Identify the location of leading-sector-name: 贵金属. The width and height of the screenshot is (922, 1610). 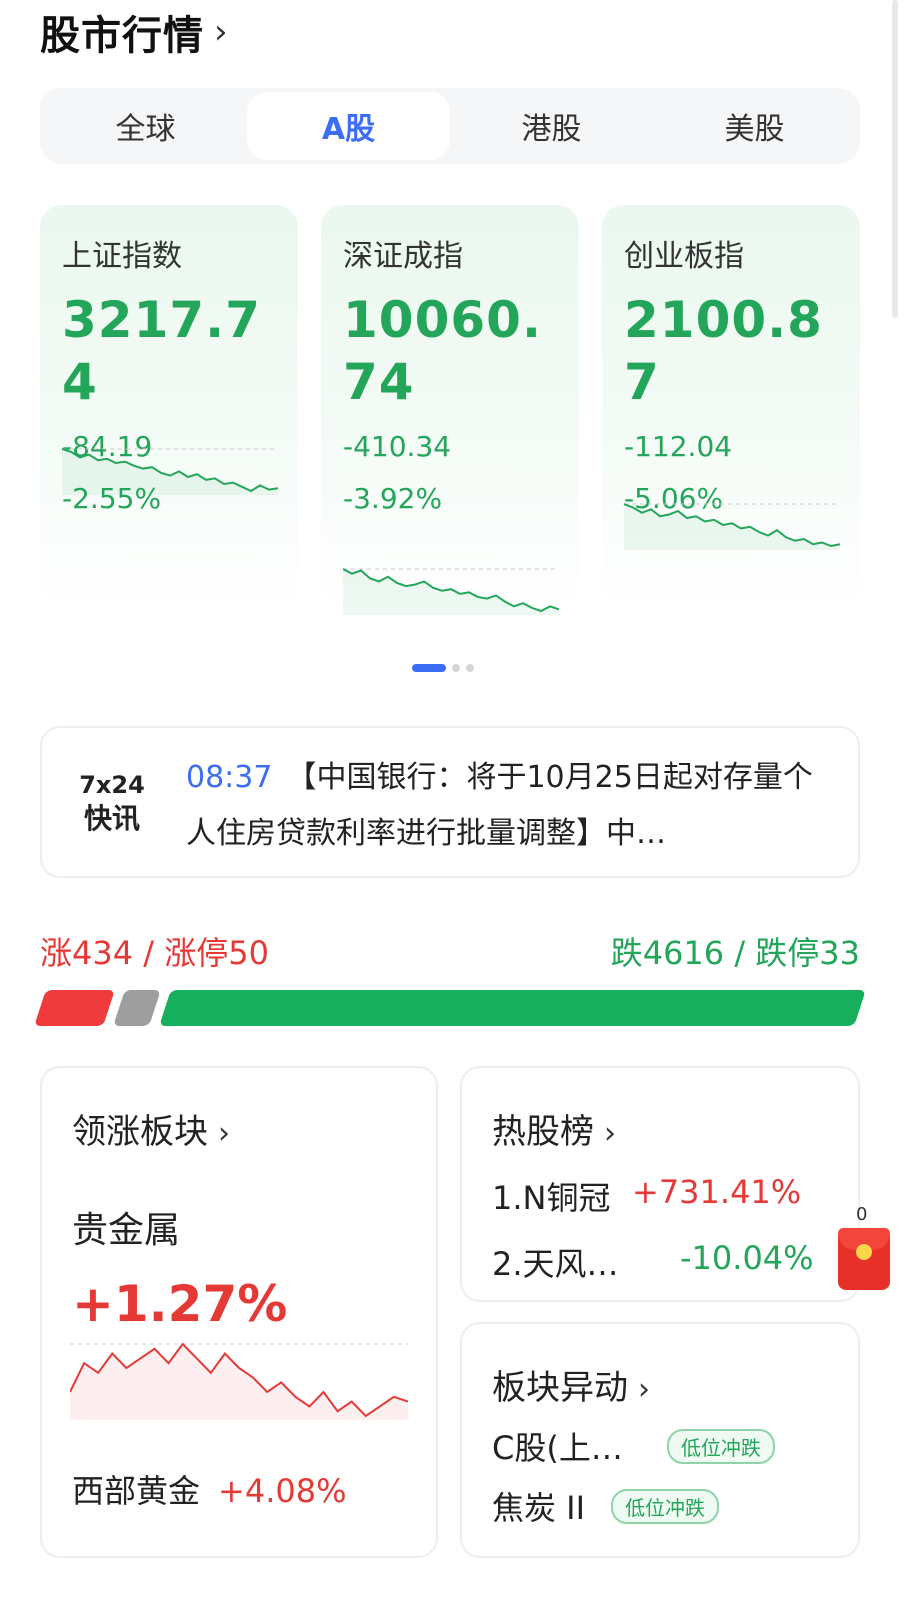
(126, 1230).